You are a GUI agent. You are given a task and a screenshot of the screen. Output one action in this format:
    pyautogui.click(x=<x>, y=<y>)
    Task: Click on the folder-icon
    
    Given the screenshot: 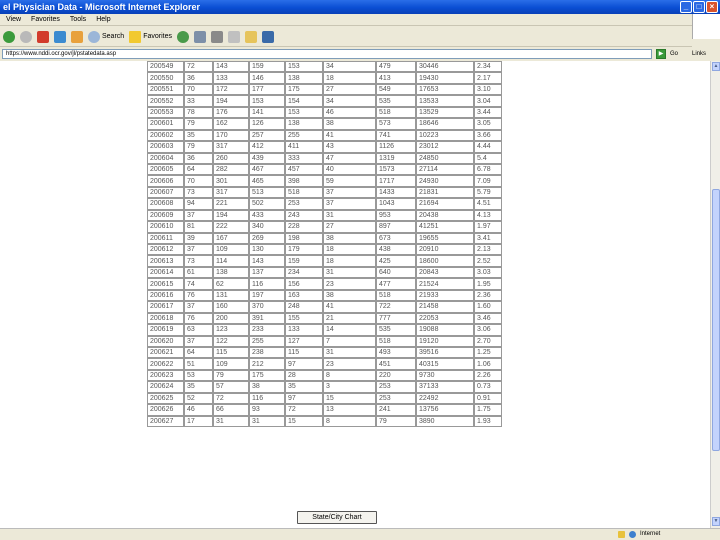 What is the action you would take?
    pyautogui.click(x=250, y=36)
    